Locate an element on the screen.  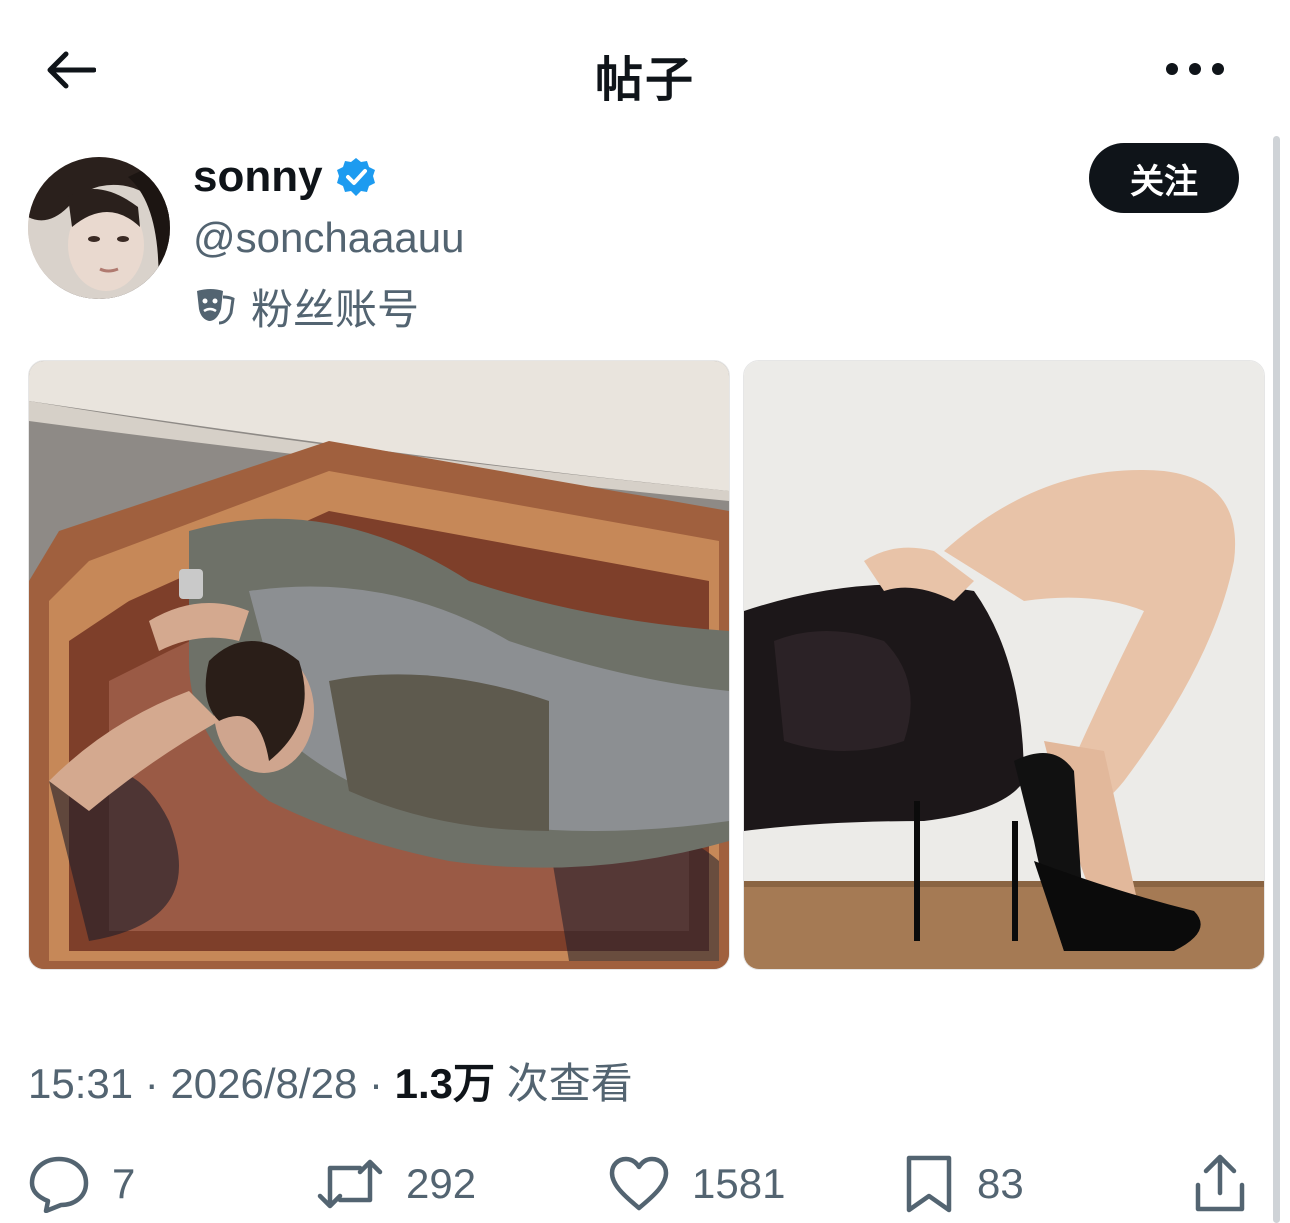
account-type-label: 粉丝账号 is located at coordinates (306, 306).